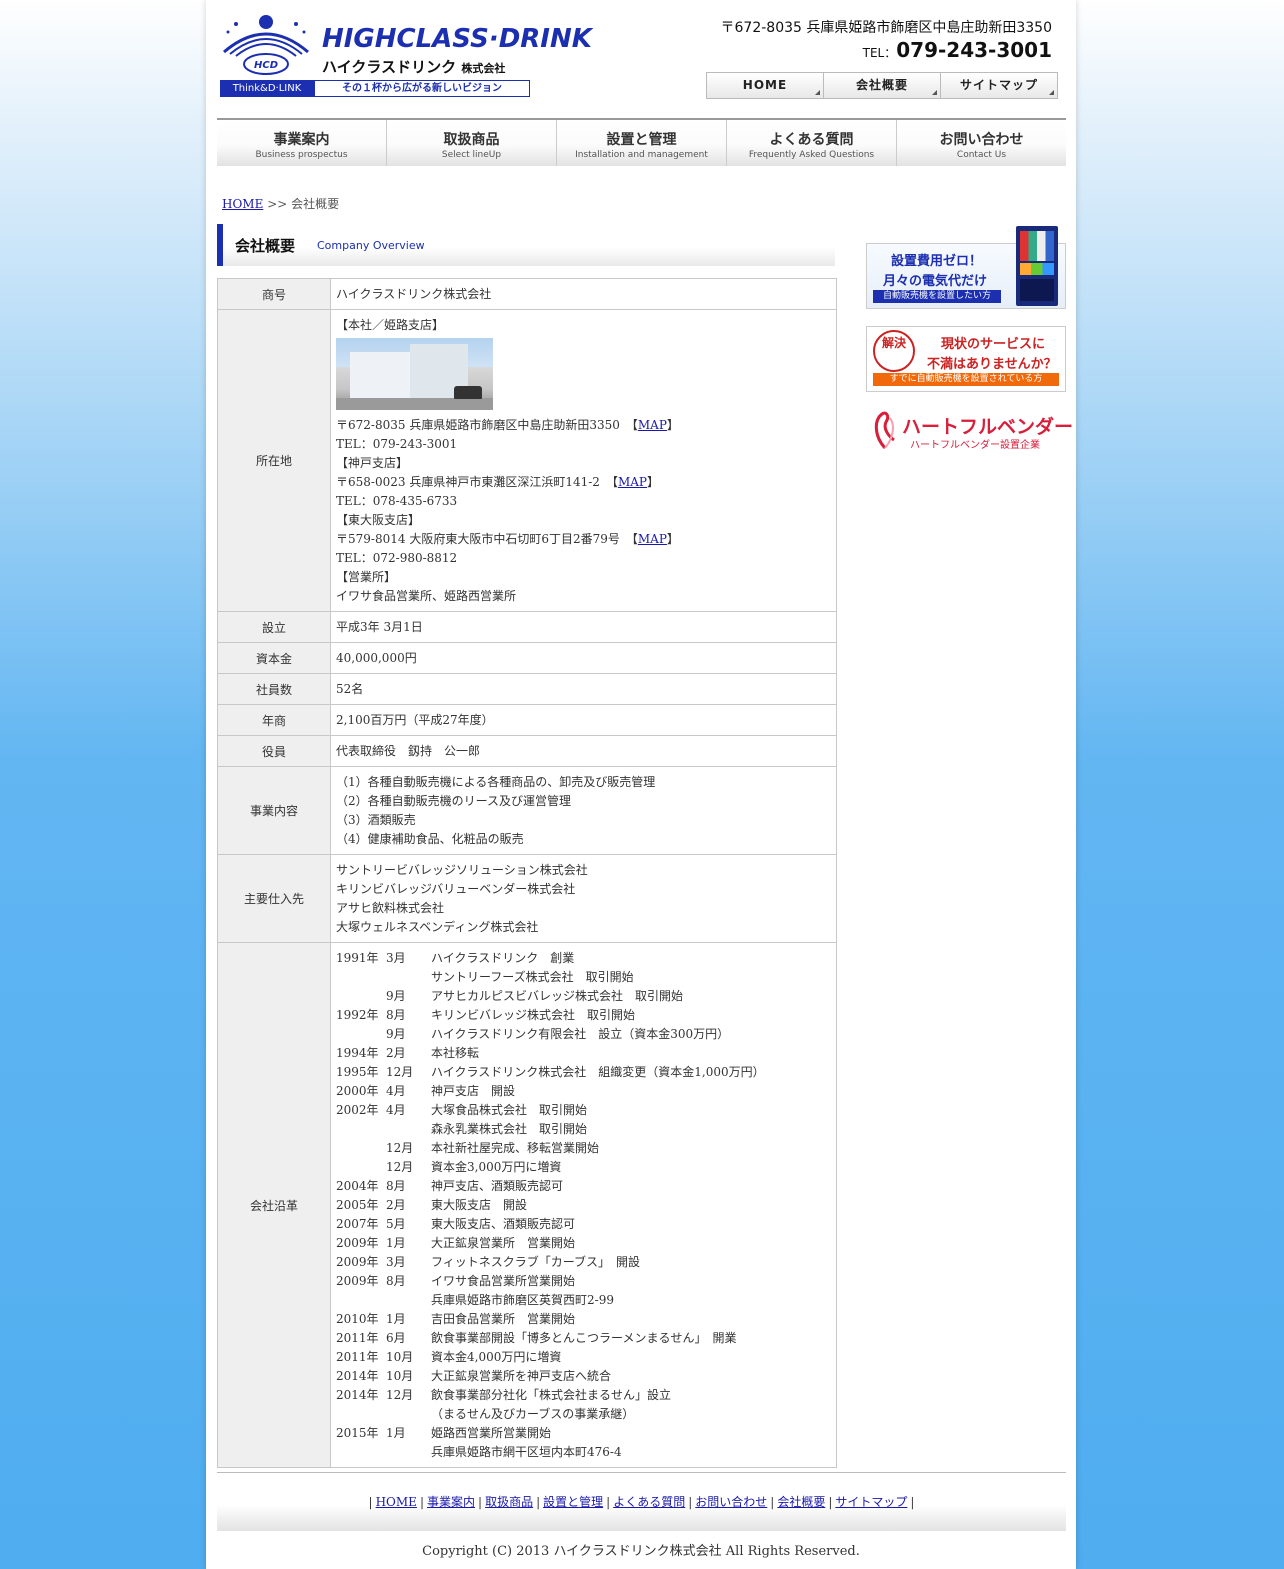 The image size is (1284, 1569). I want to click on top-nav-company: 会社概要, so click(882, 85).